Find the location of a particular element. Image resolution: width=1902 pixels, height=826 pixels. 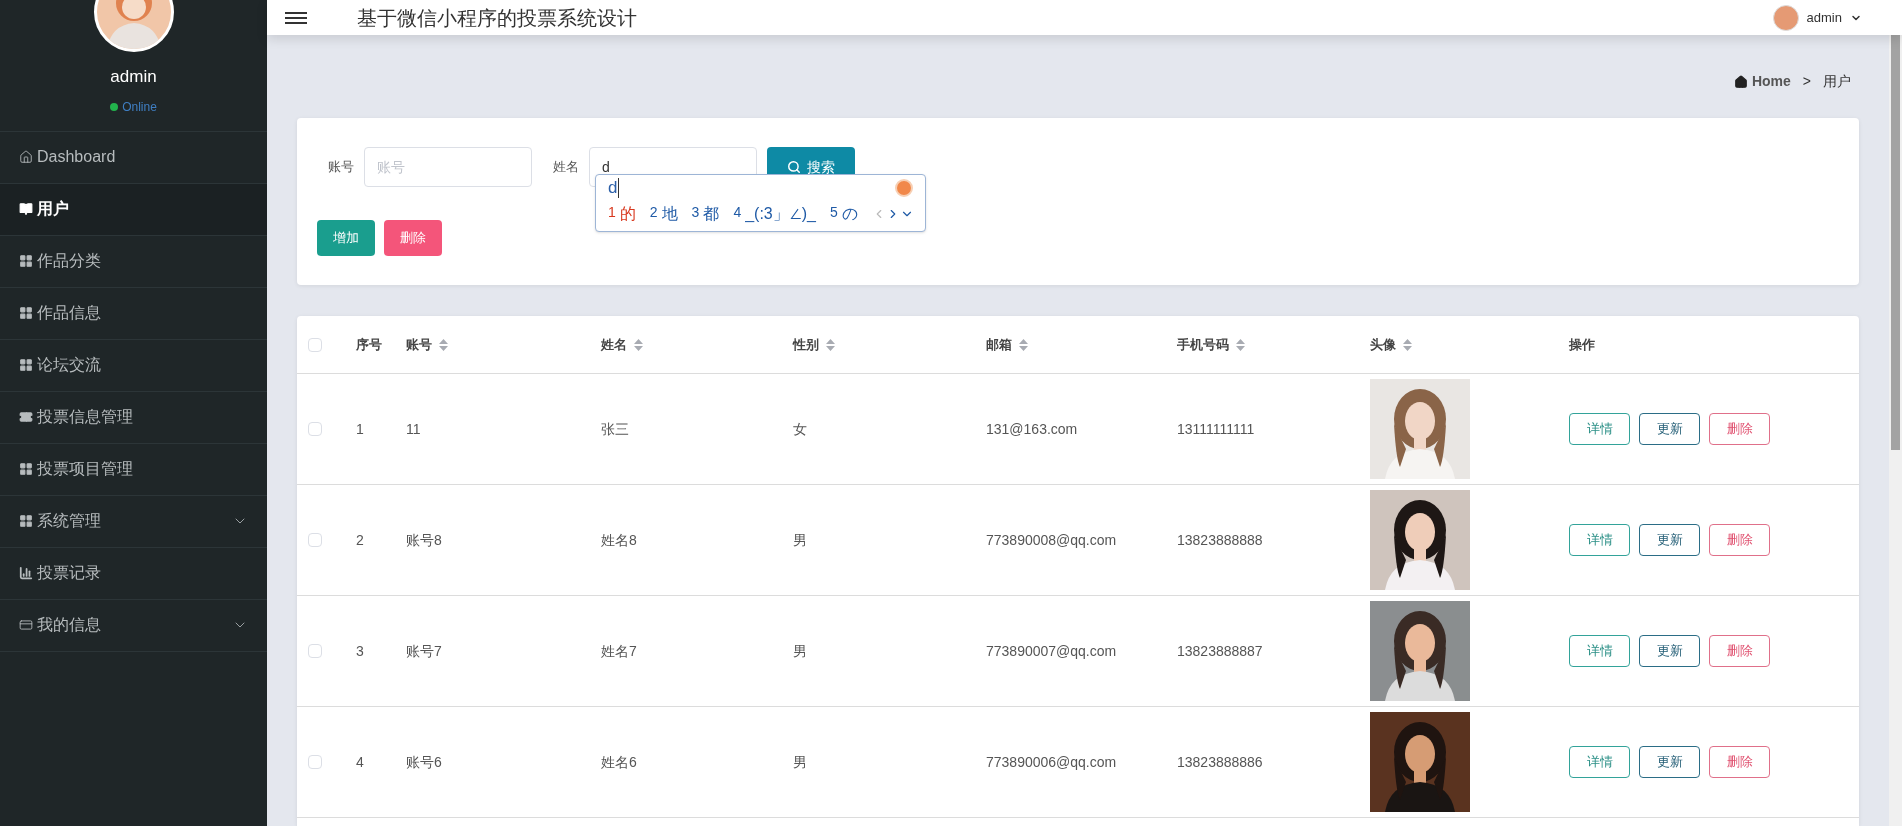

menu-icon is located at coordinates (296, 17).